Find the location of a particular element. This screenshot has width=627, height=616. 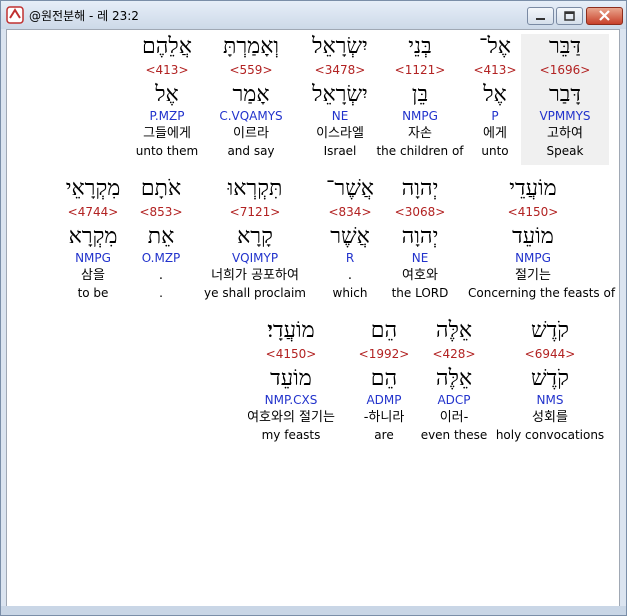

word-morph: P.MZP is located at coordinates (167, 116).